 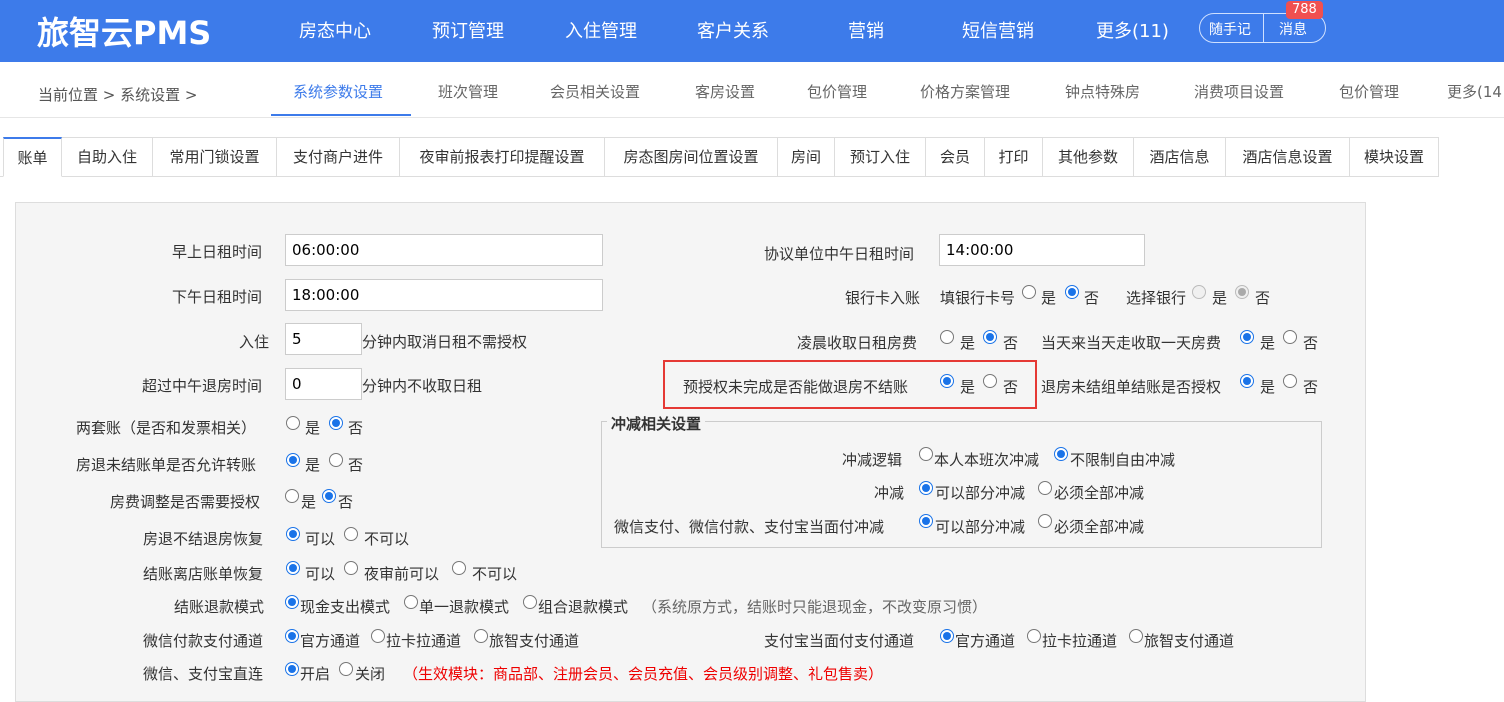 I want to click on subtab-system-params: 系统参数设置, so click(x=338, y=91).